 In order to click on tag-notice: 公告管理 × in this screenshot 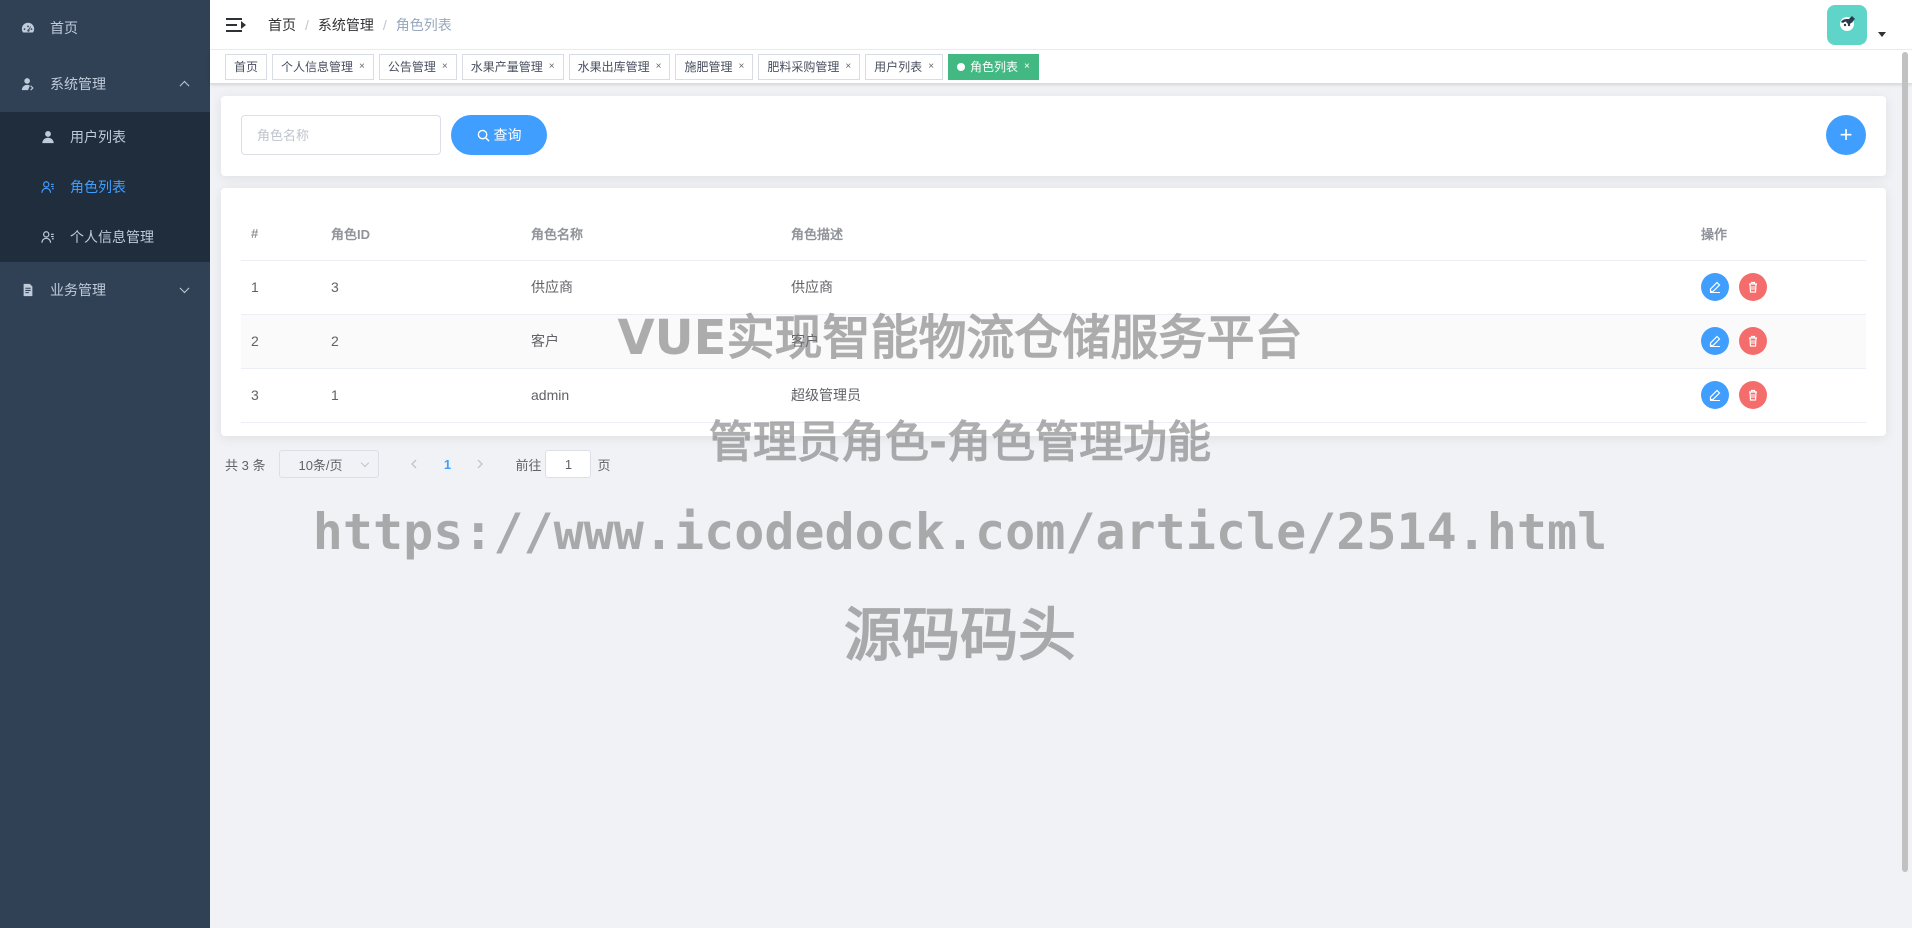, I will do `click(417, 66)`.